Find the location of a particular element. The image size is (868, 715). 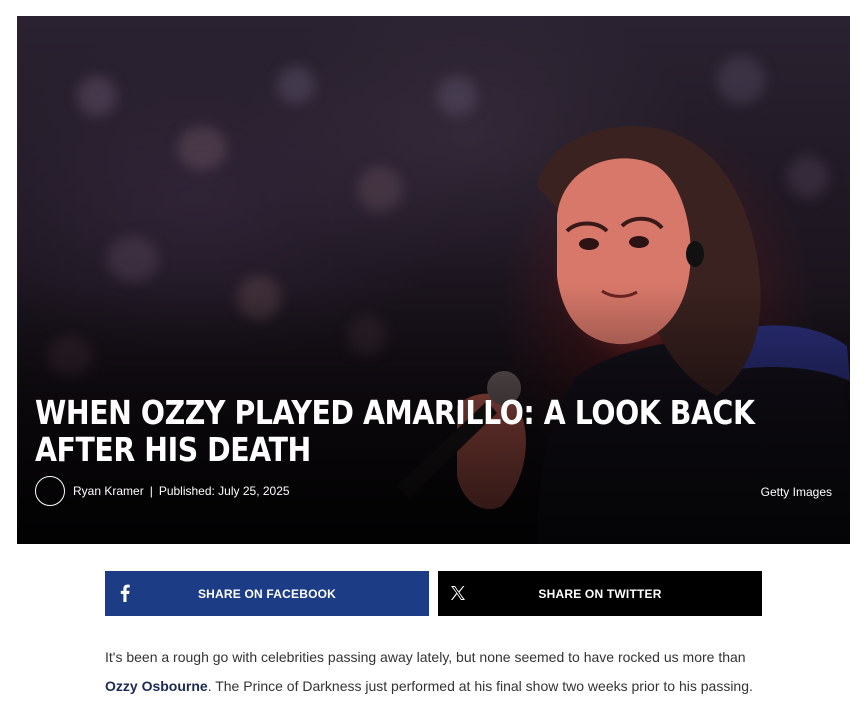

share-facebook-label: SHARE ON FACEBOOK is located at coordinates (267, 593).